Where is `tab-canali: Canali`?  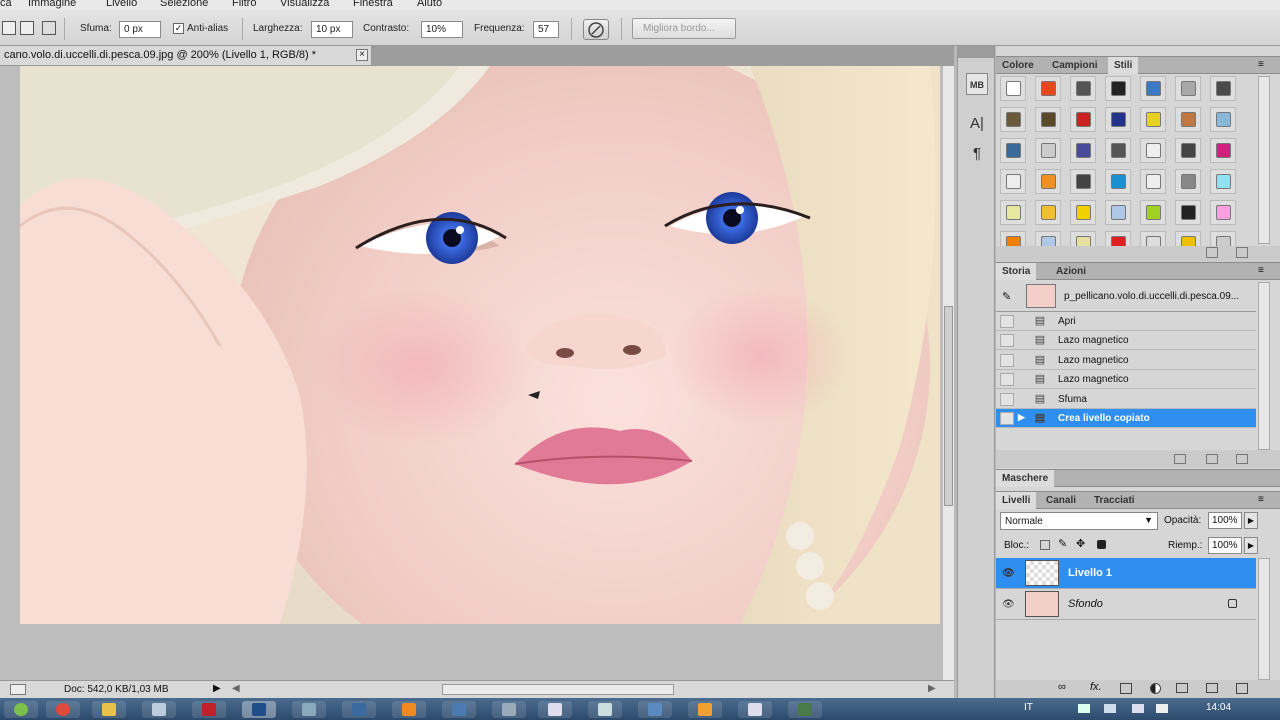 tab-canali: Canali is located at coordinates (1061, 500).